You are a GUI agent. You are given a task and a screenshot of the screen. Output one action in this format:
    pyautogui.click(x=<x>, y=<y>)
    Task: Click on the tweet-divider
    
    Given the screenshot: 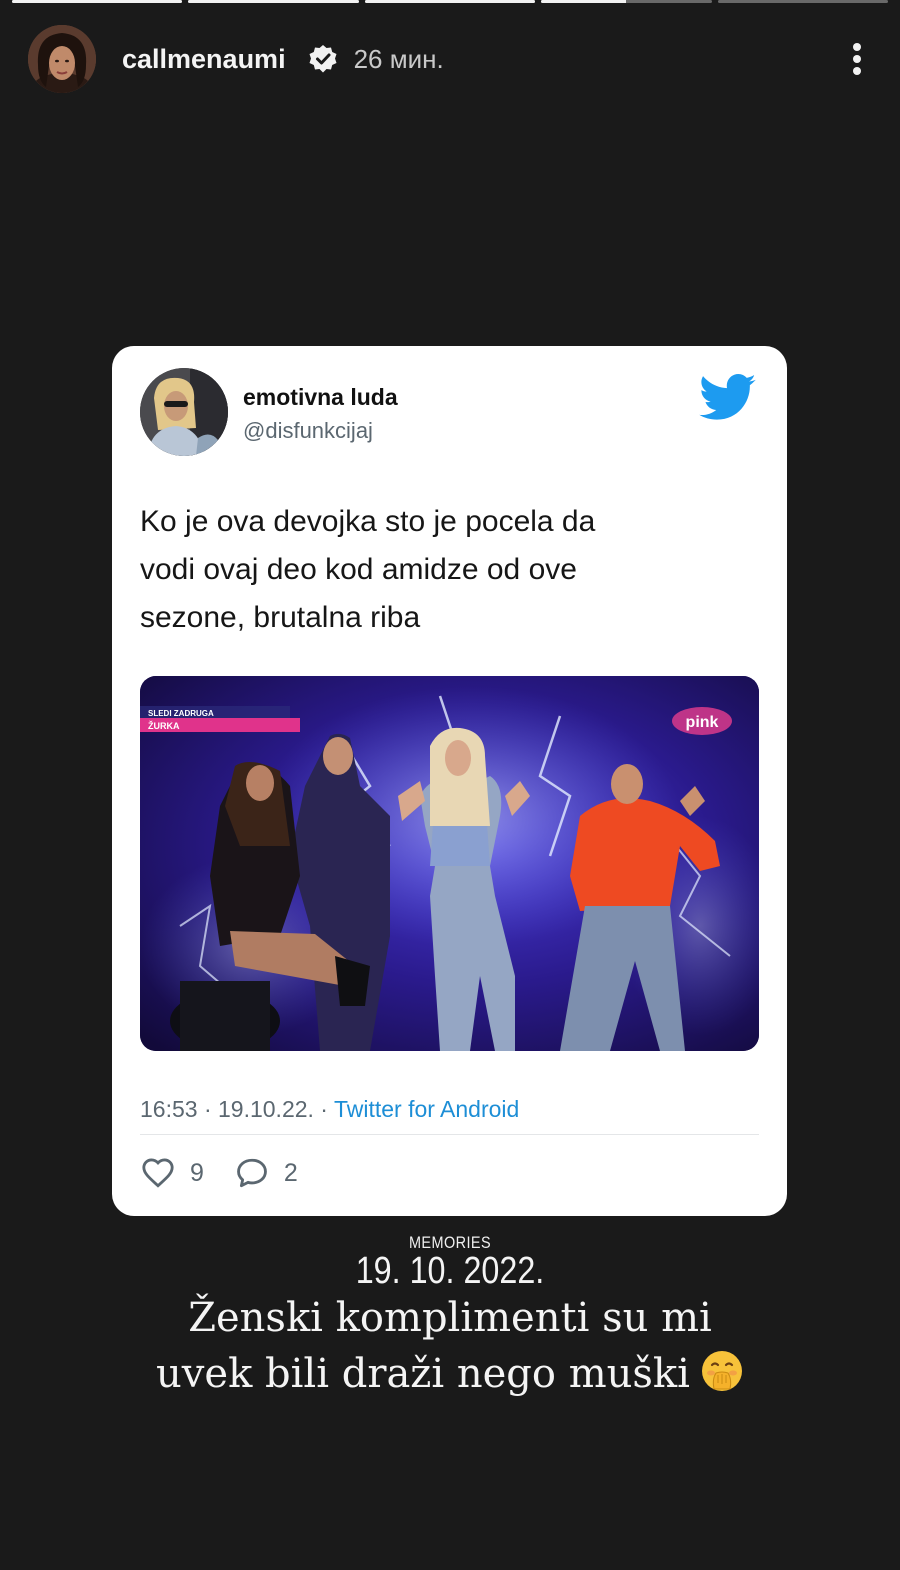 What is the action you would take?
    pyautogui.click(x=449, y=1134)
    